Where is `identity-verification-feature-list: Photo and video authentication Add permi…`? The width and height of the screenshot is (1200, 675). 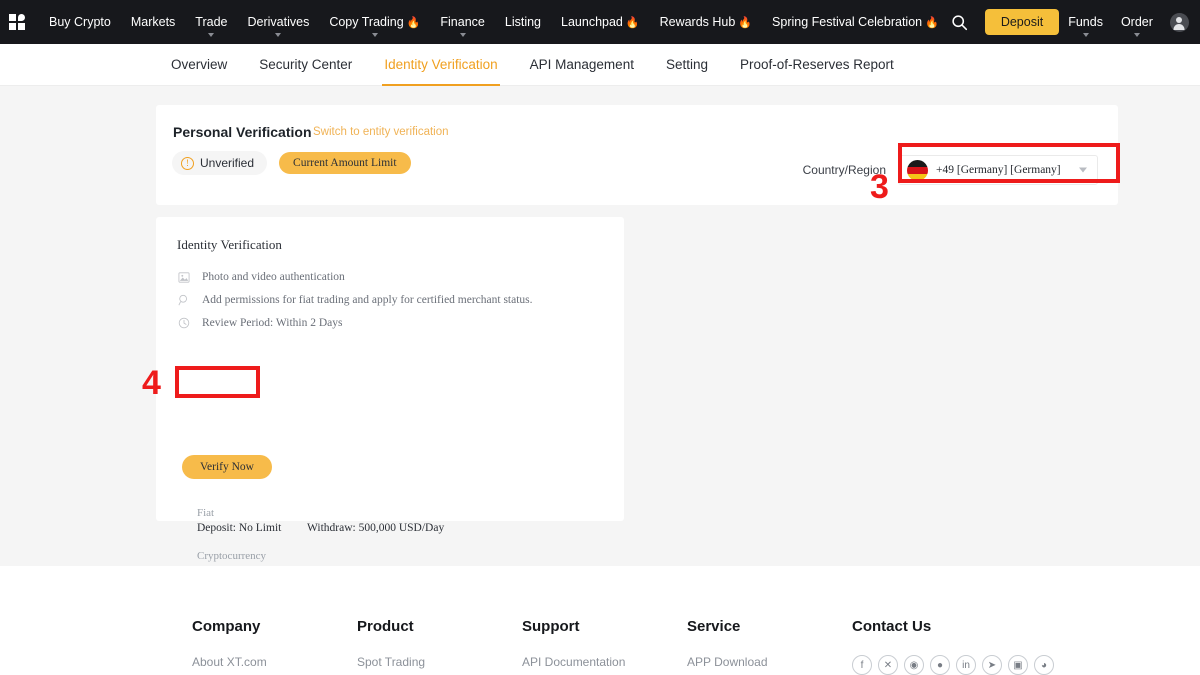
identity-verification-feature-list: Photo and video authentication Add permi… is located at coordinates (355, 305).